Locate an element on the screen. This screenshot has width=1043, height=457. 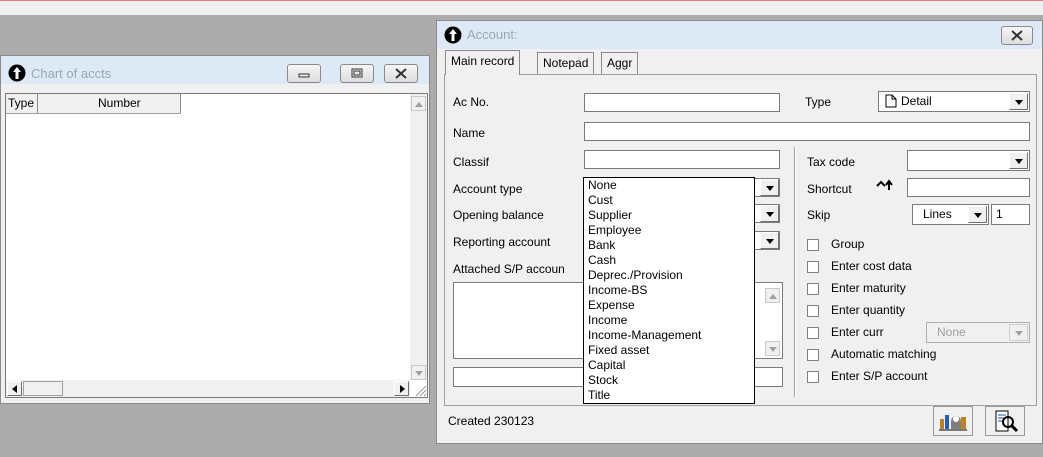
list-header: Type Number is located at coordinates (93, 104).